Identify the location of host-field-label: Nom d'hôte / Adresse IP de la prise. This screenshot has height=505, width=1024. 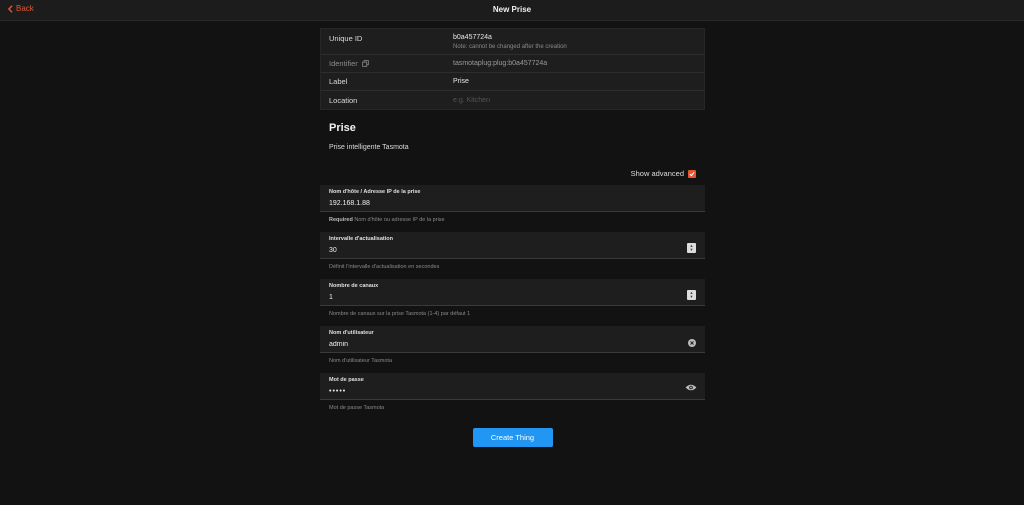
(375, 192).